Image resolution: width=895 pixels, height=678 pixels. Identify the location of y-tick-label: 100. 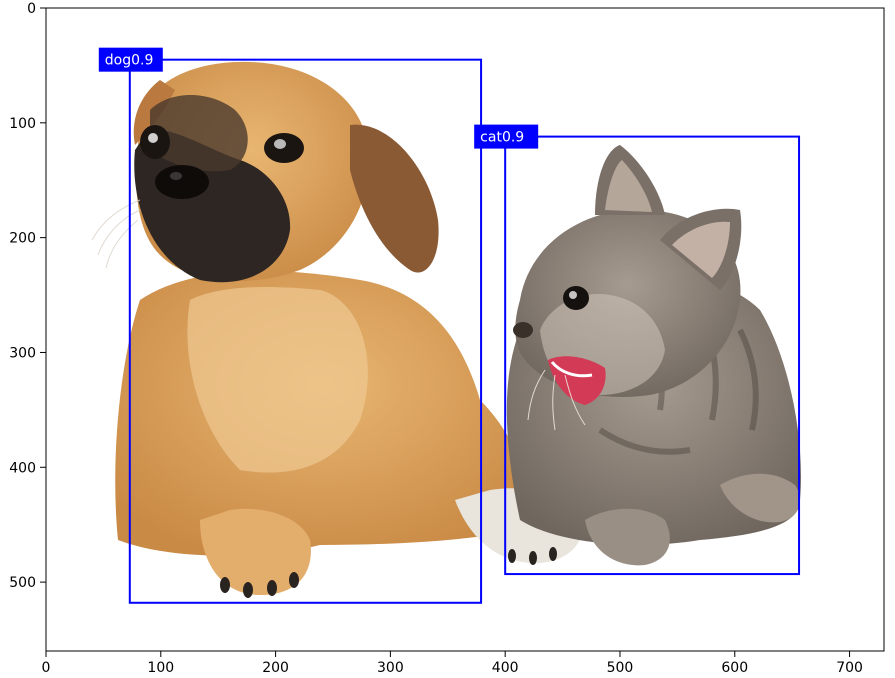
(22, 124).